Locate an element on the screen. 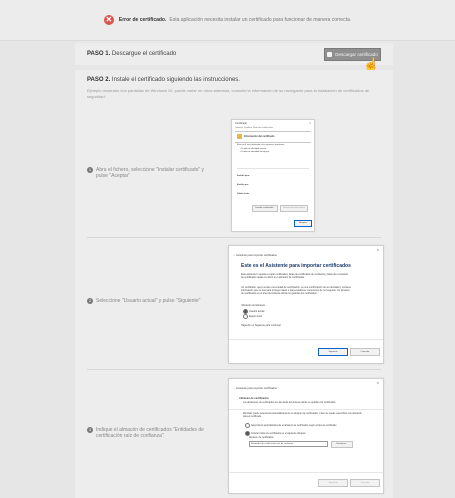  certificate-icon is located at coordinates (239, 136).